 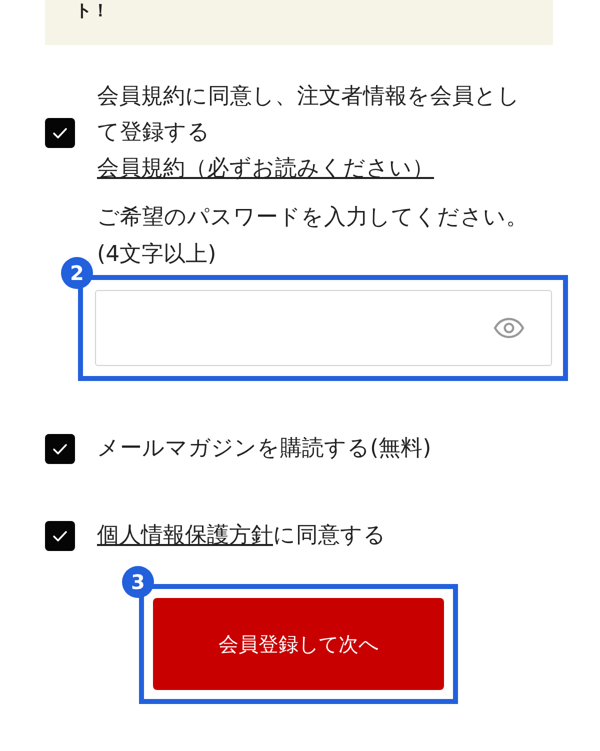 I want to click on submit-button: 会員登録して次へ, so click(x=298, y=644).